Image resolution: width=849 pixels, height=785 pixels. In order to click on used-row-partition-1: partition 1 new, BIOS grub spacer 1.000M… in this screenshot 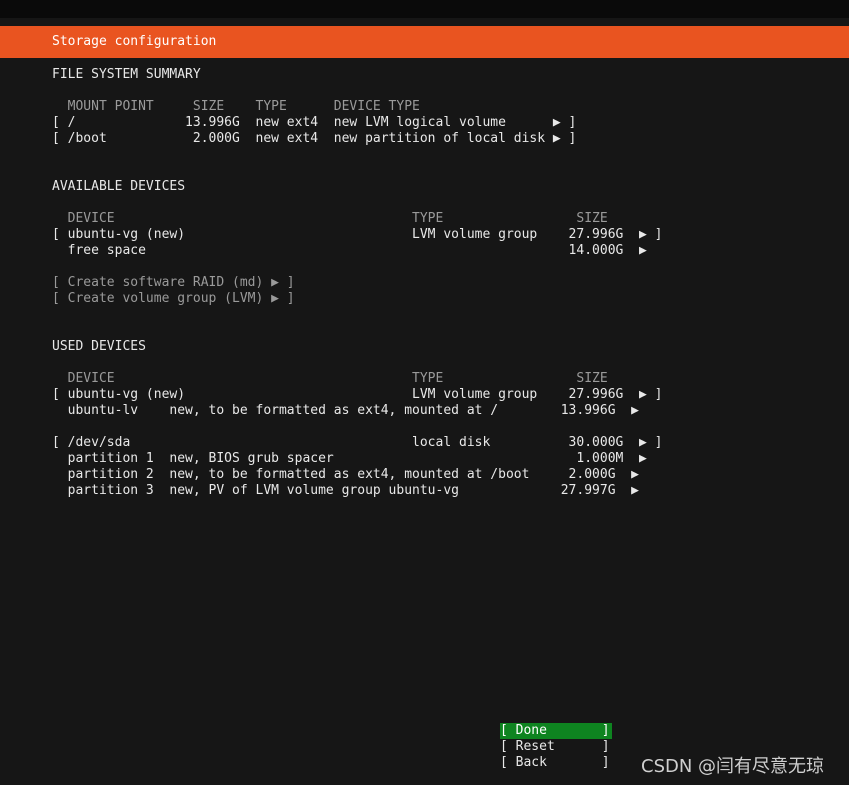, I will do `click(349, 459)`.